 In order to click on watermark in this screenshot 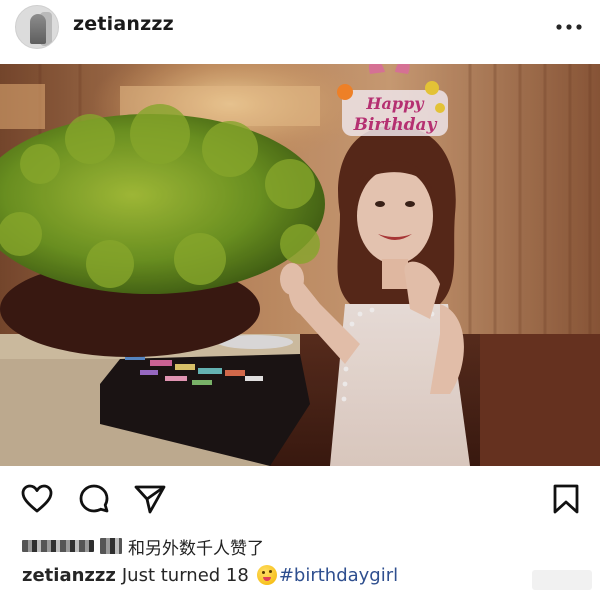, I will do `click(562, 580)`.